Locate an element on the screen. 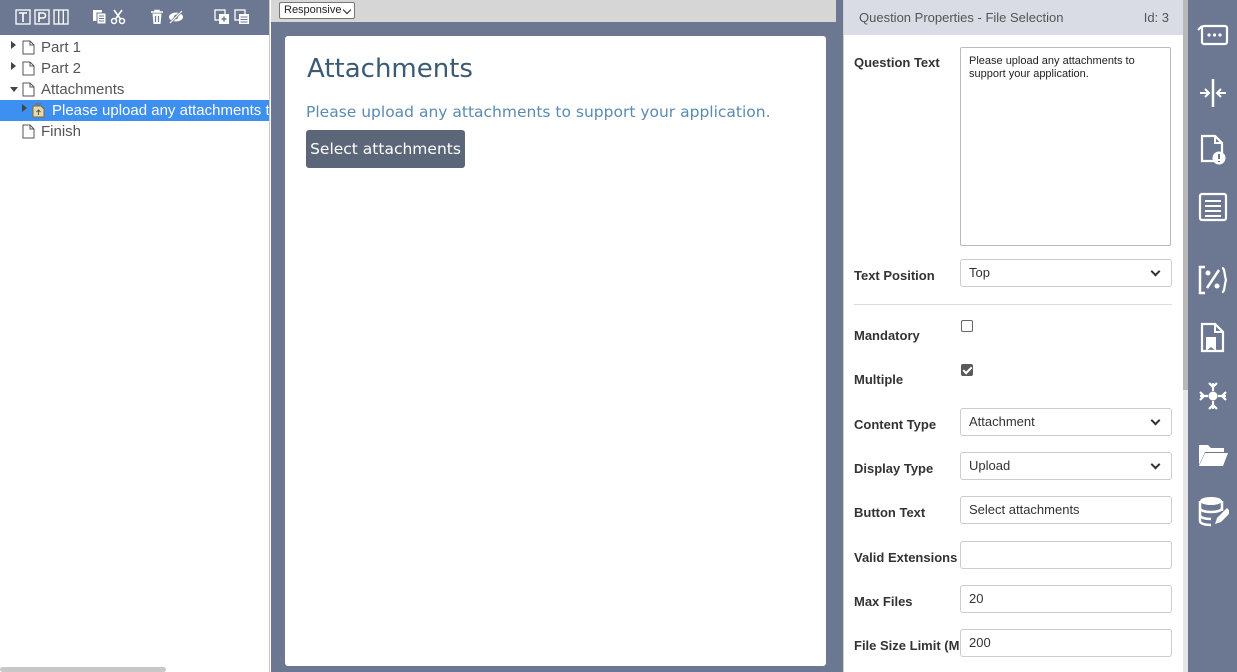  comment-icon is located at coordinates (1213, 36).